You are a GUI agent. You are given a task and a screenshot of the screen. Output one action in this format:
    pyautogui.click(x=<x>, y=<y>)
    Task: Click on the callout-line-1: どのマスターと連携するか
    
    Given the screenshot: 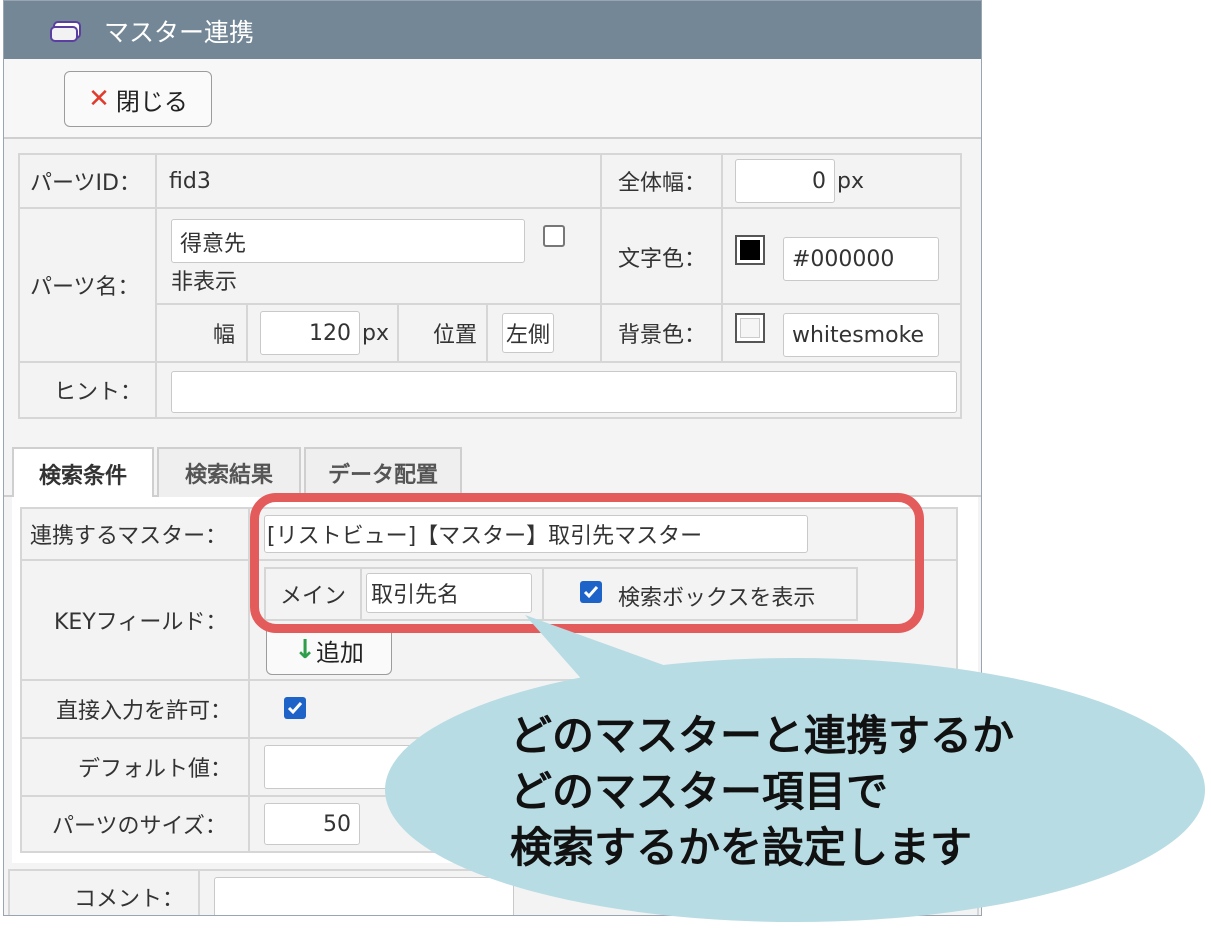 What is the action you would take?
    pyautogui.click(x=762, y=735)
    